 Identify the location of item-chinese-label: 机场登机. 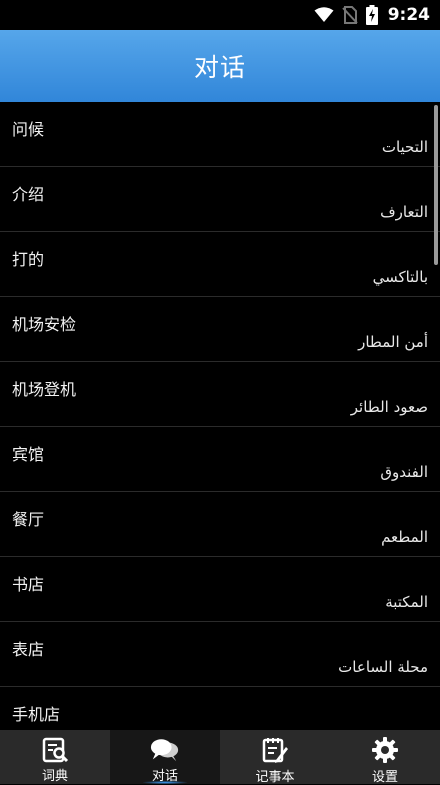
(44, 389).